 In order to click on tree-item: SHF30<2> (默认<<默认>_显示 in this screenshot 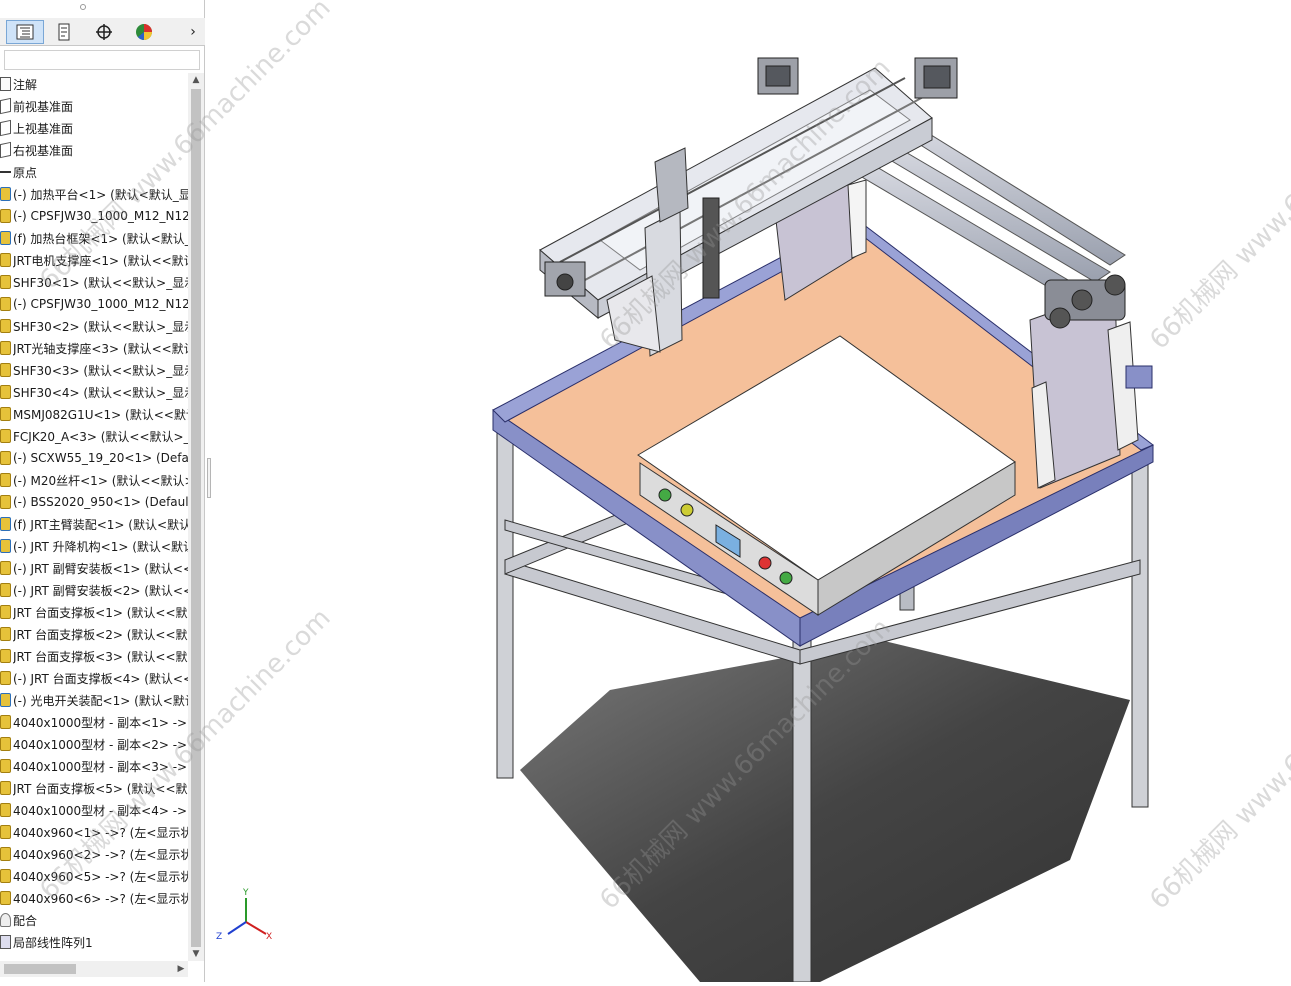, I will do `click(94, 326)`.